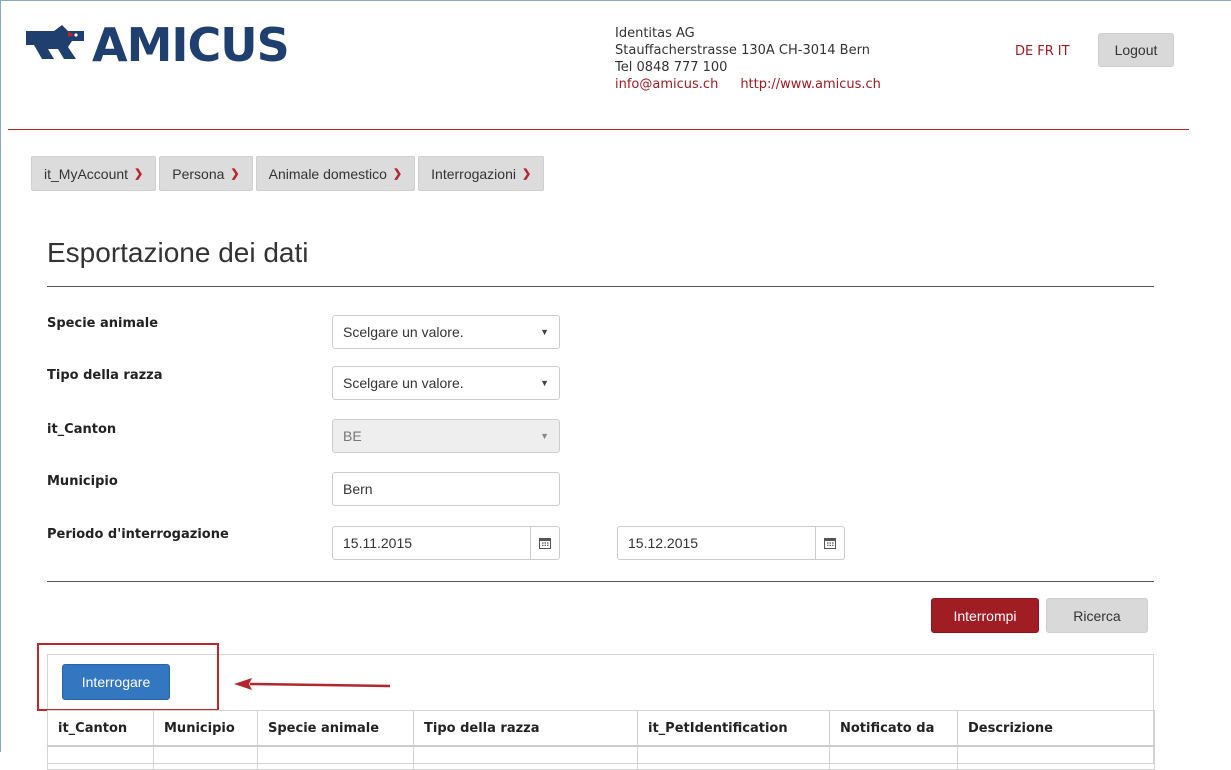 This screenshot has width=1231, height=770. Describe the element at coordinates (671, 67) in the screenshot. I see `company-phone: Tel 0848 777 100` at that location.